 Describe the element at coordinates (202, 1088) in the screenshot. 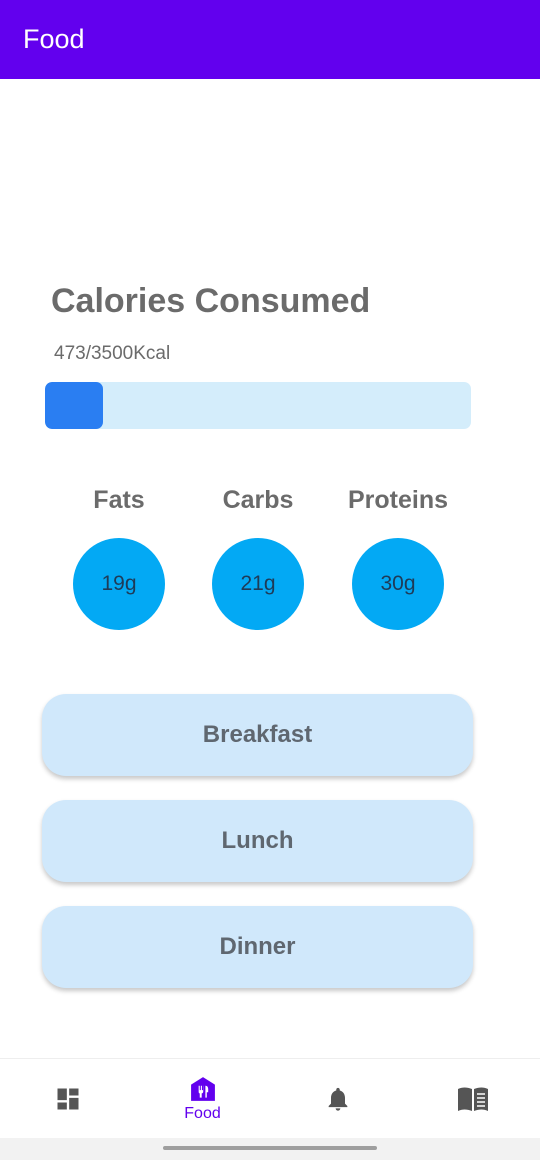

I see `restaurant-icon` at that location.